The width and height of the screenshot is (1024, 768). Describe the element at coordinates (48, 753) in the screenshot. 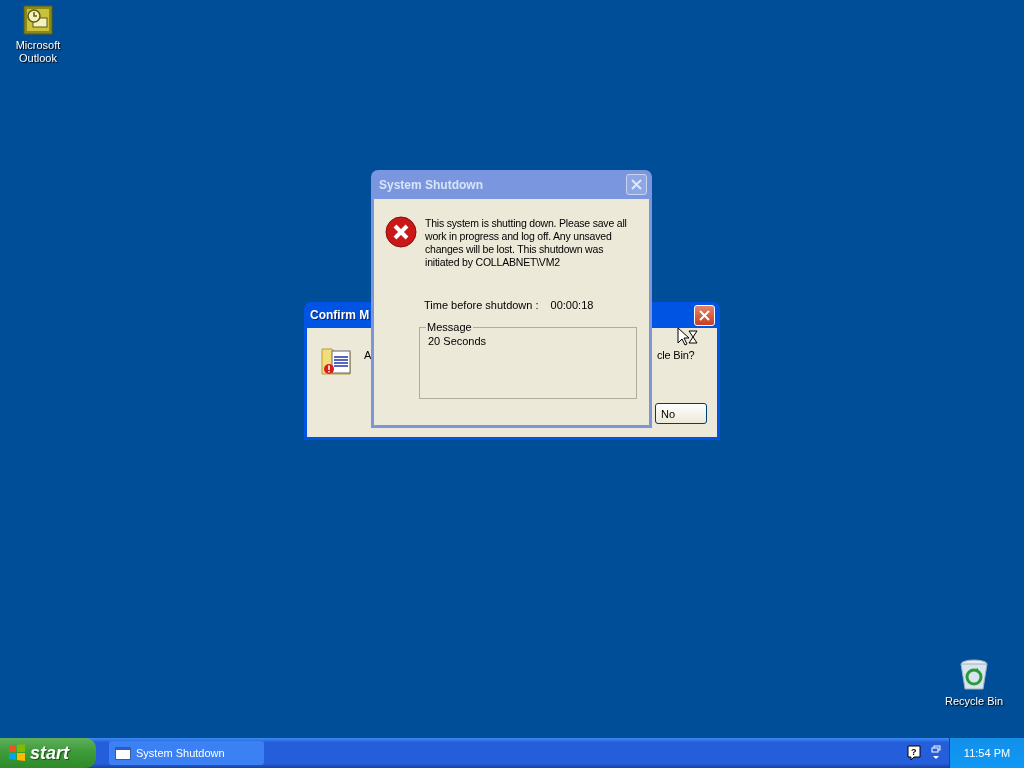

I see `start-button: start` at that location.